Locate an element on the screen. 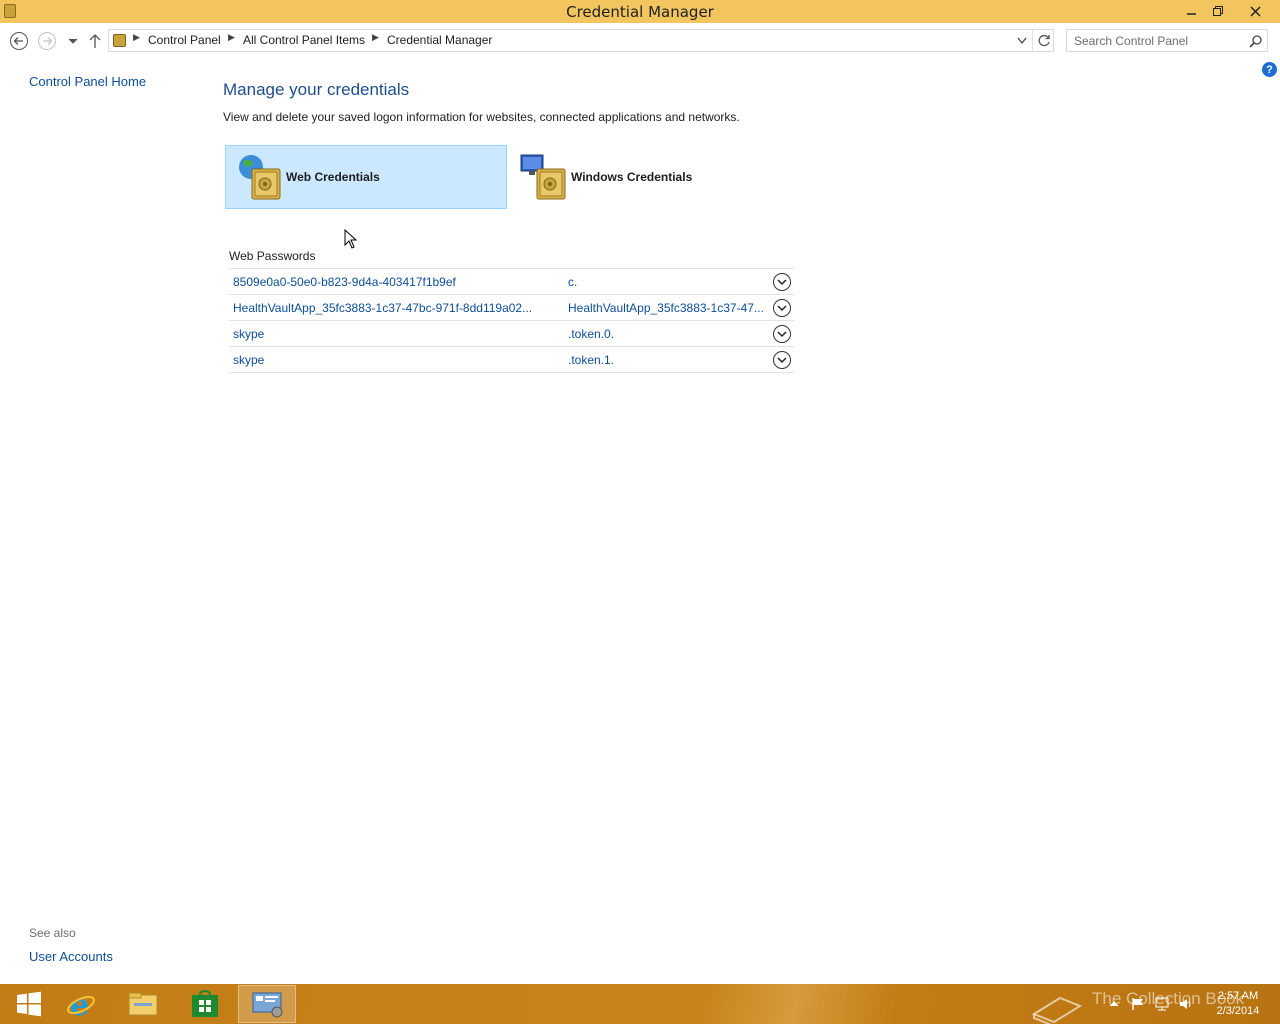  search-box is located at coordinates (1167, 40).